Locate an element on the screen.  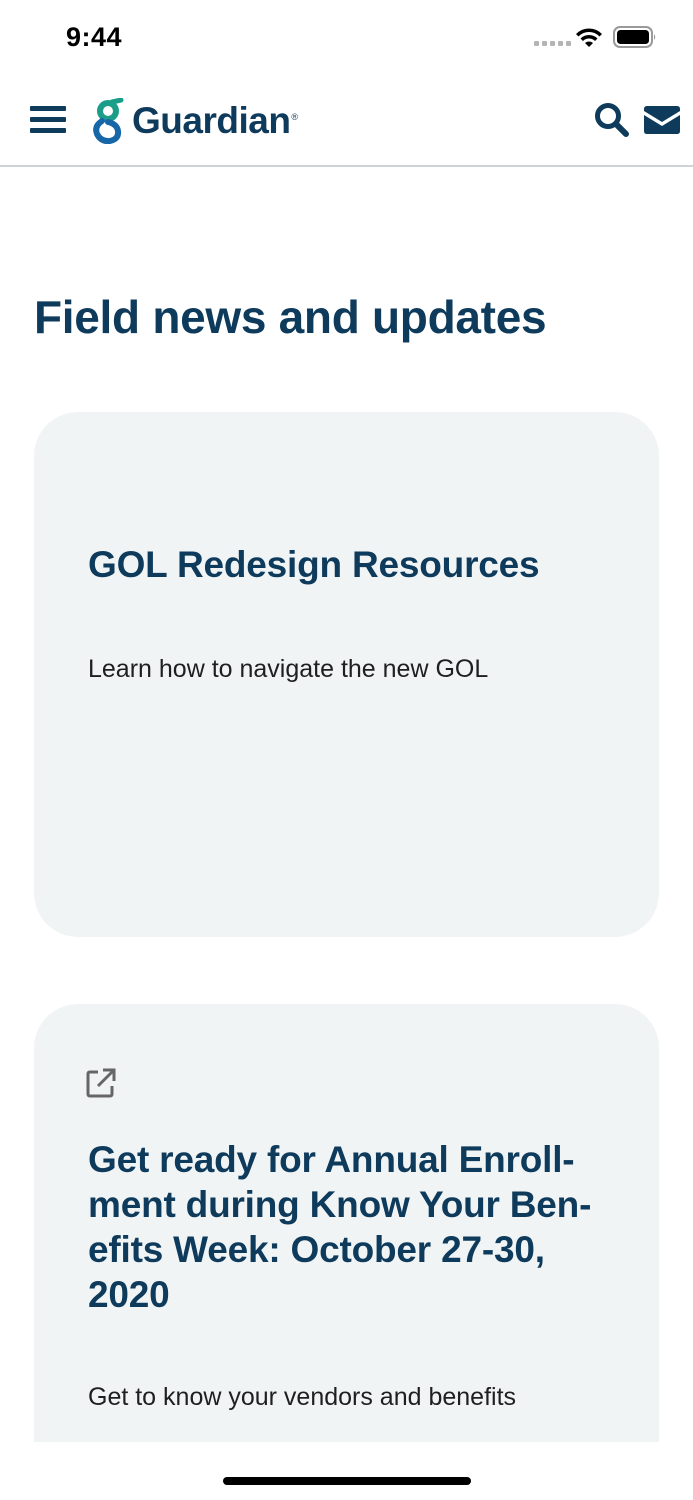
news-card-title: GOL Redesign Resources is located at coordinates (314, 564).